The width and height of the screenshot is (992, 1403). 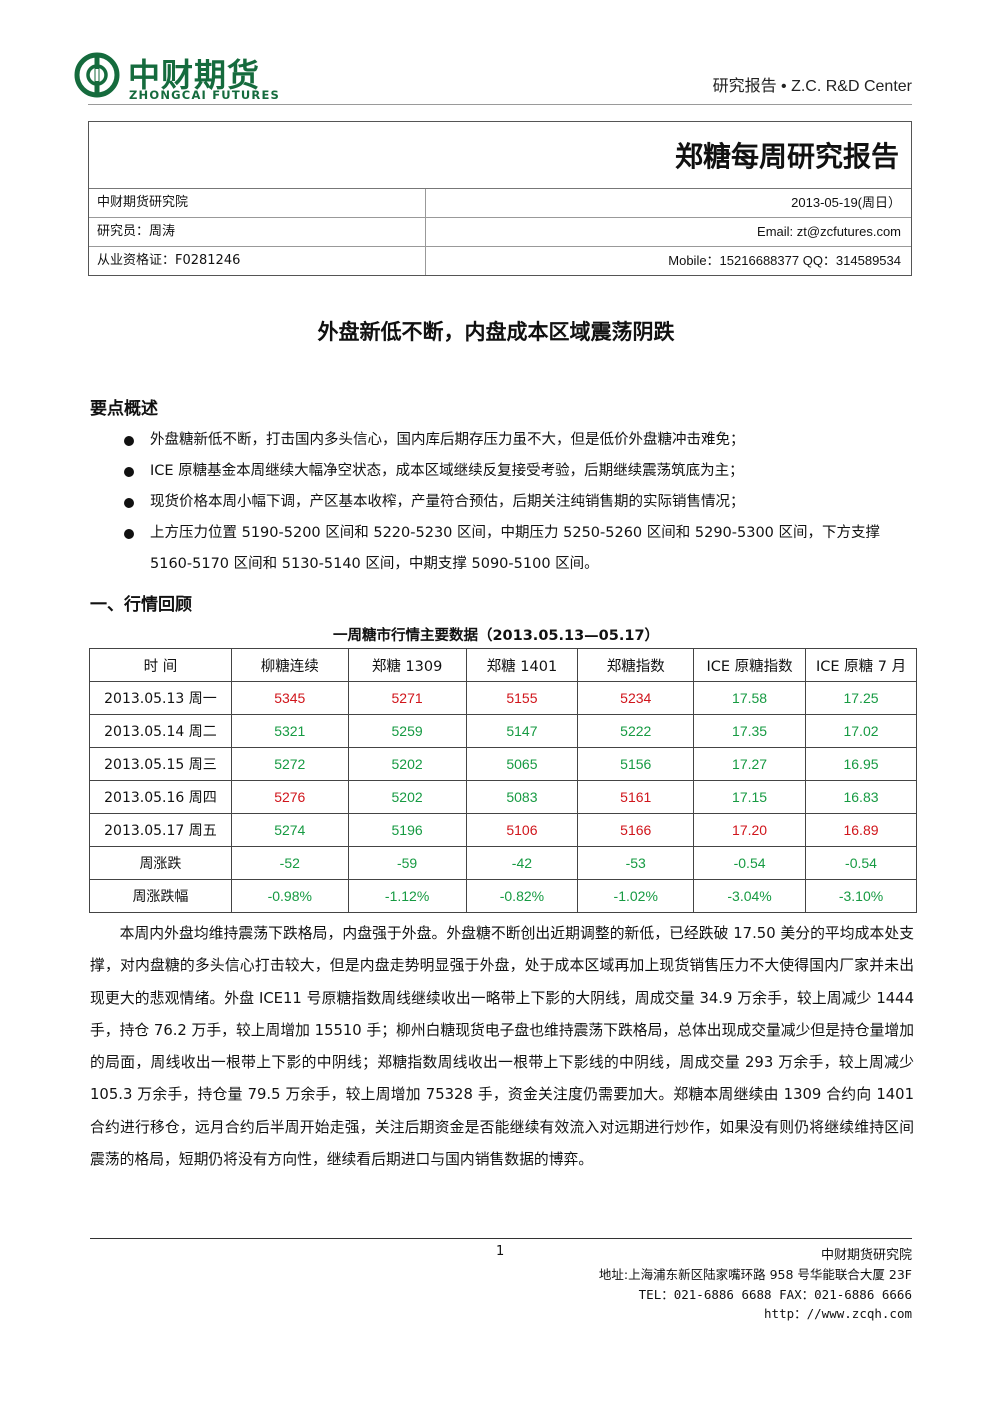 I want to click on info-row-institute: 中财期货研究院 2013-05-19(周日）, so click(x=500, y=203).